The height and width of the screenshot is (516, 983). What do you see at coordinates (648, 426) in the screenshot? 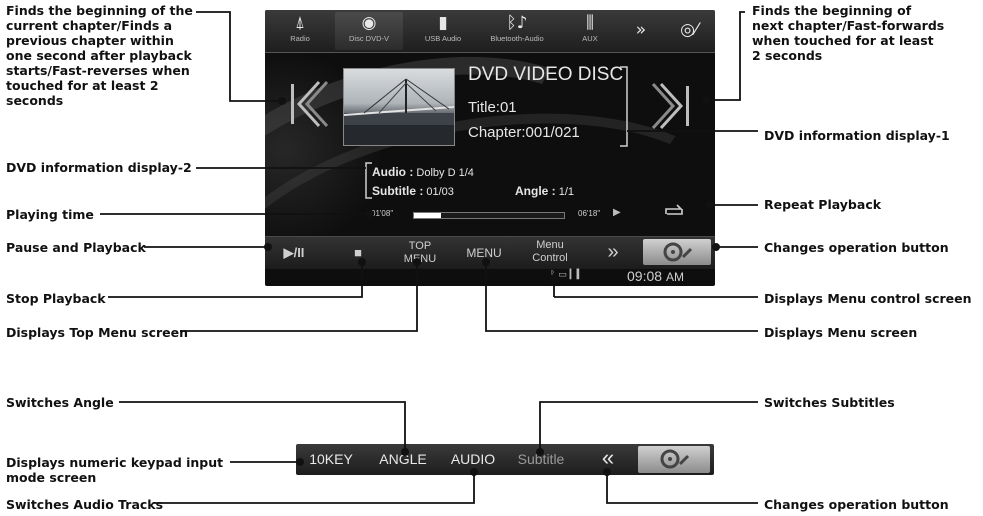
I see `leader-subtitles` at bounding box center [648, 426].